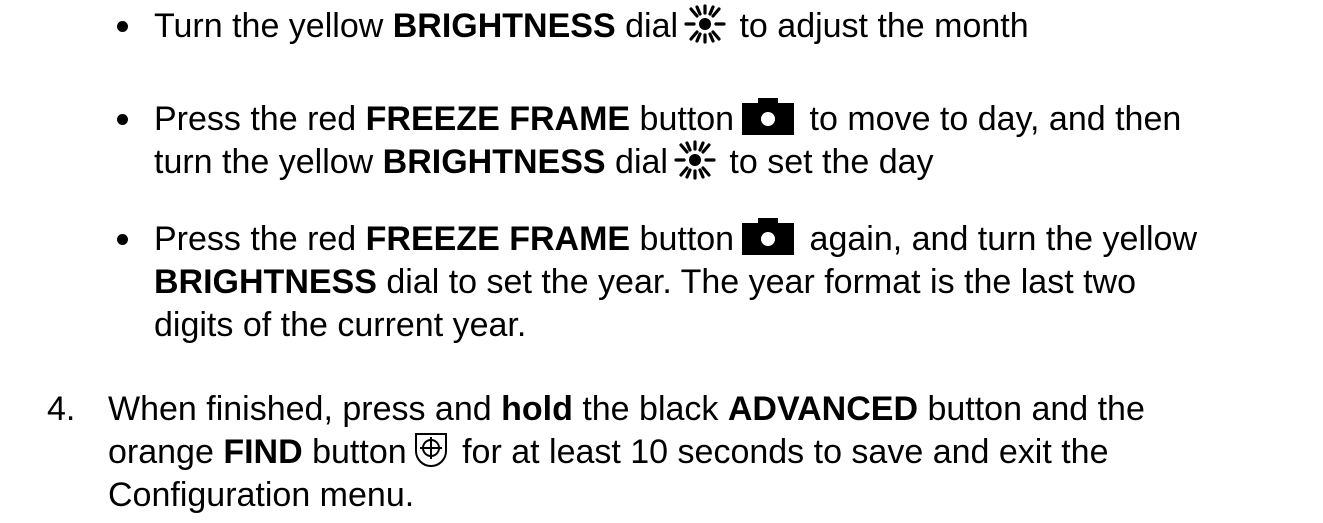 The height and width of the screenshot is (523, 1323). I want to click on step-4-text-h: button, so click(354, 452).